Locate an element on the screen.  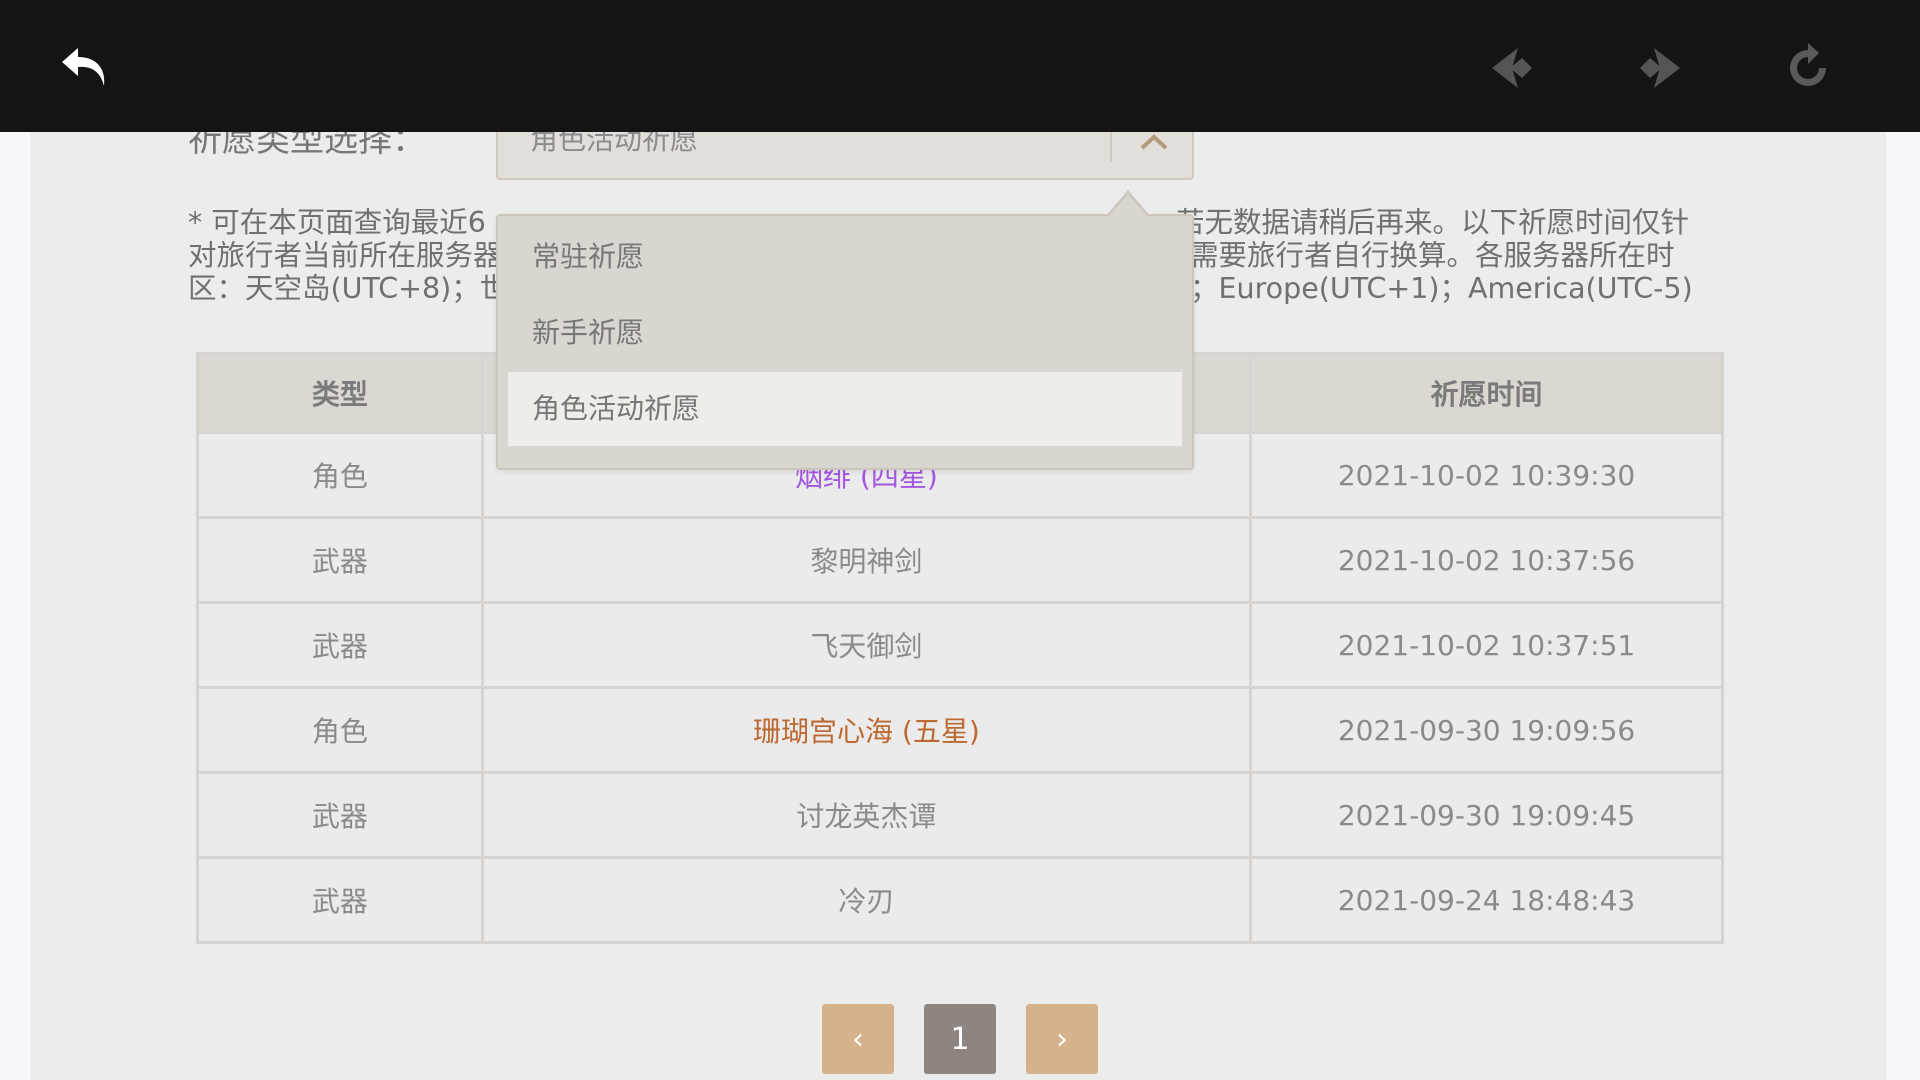
prev-page-button: ‹ is located at coordinates (858, 1039).